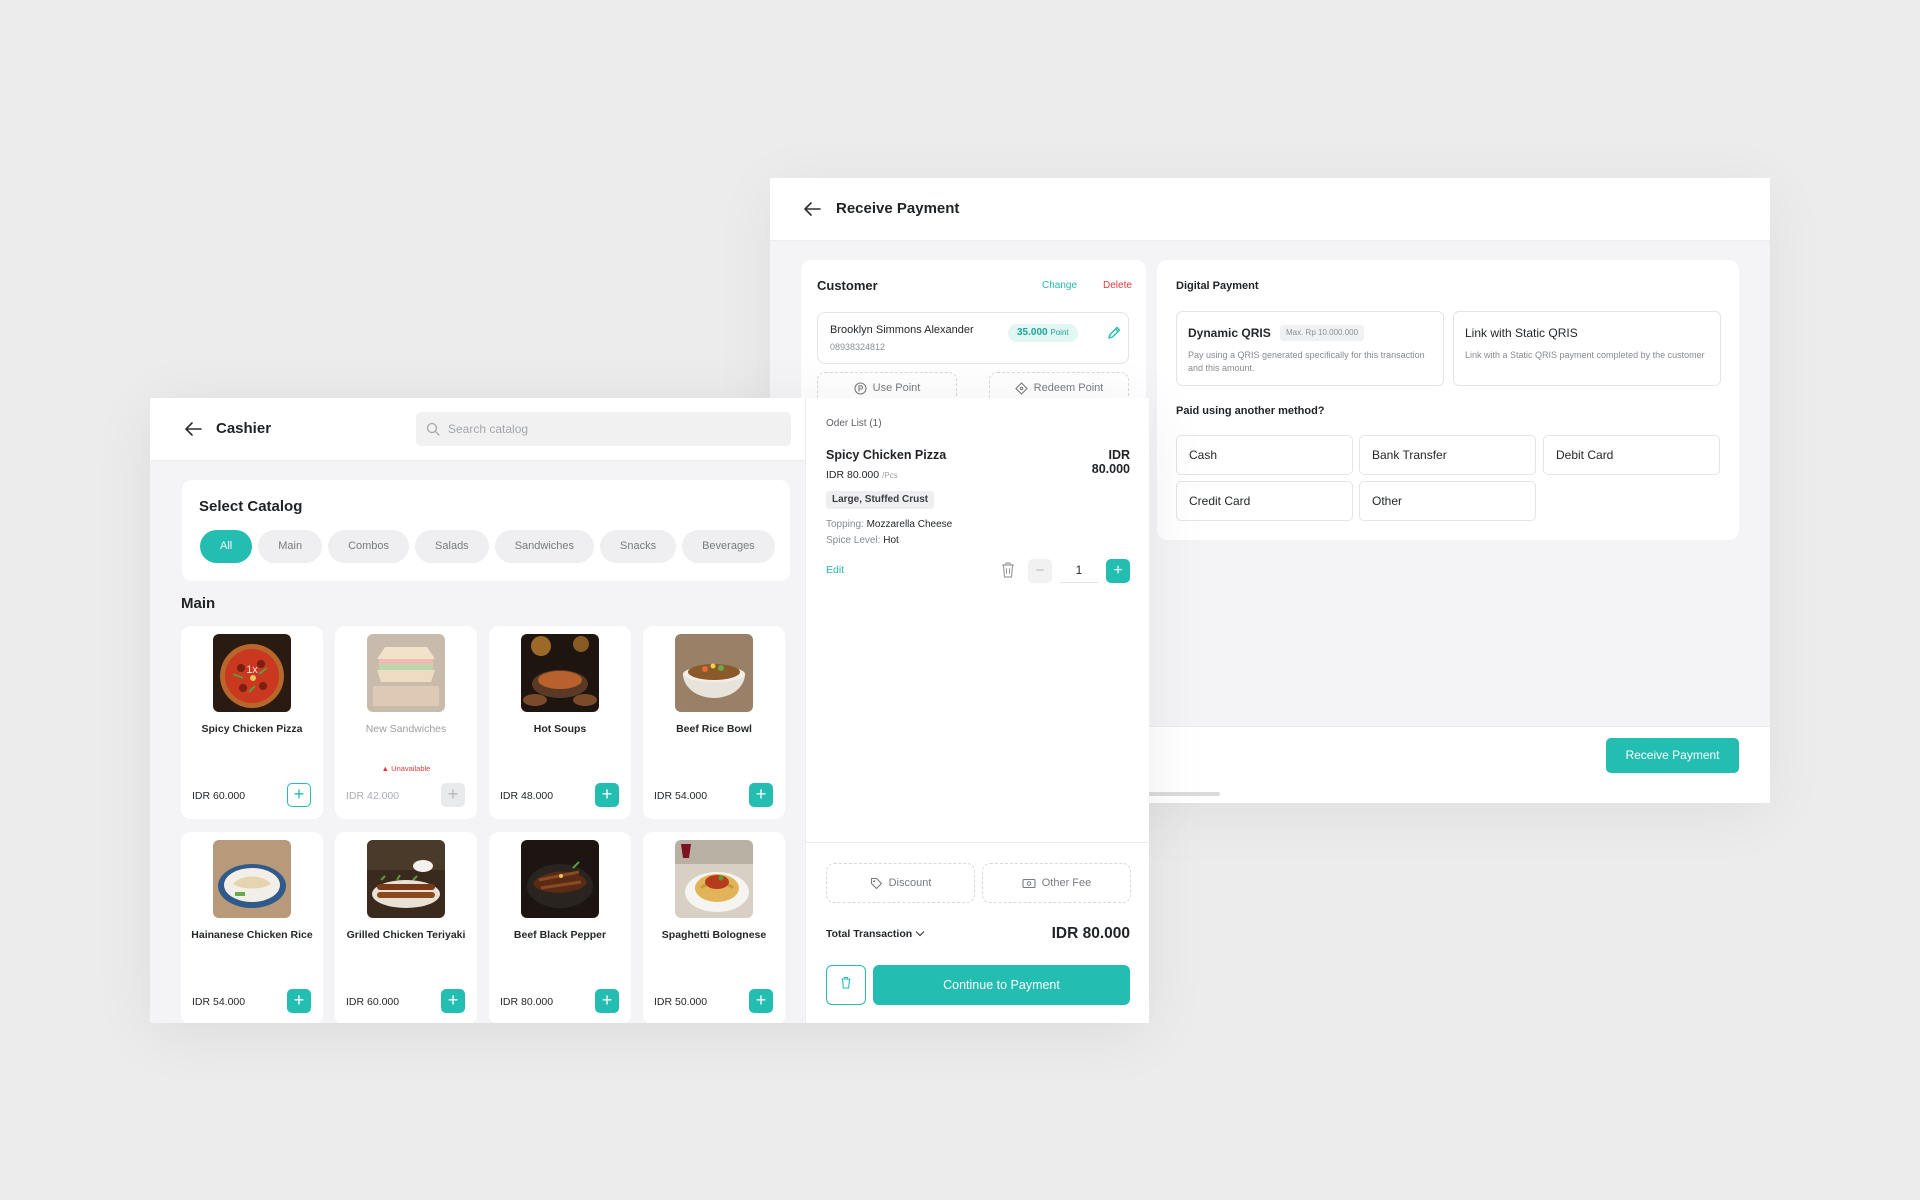  I want to click on product-price: IDR 42.000, so click(373, 796).